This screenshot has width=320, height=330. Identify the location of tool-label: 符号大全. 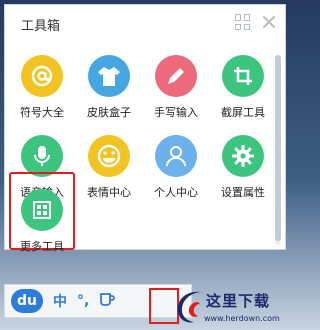
(42, 112).